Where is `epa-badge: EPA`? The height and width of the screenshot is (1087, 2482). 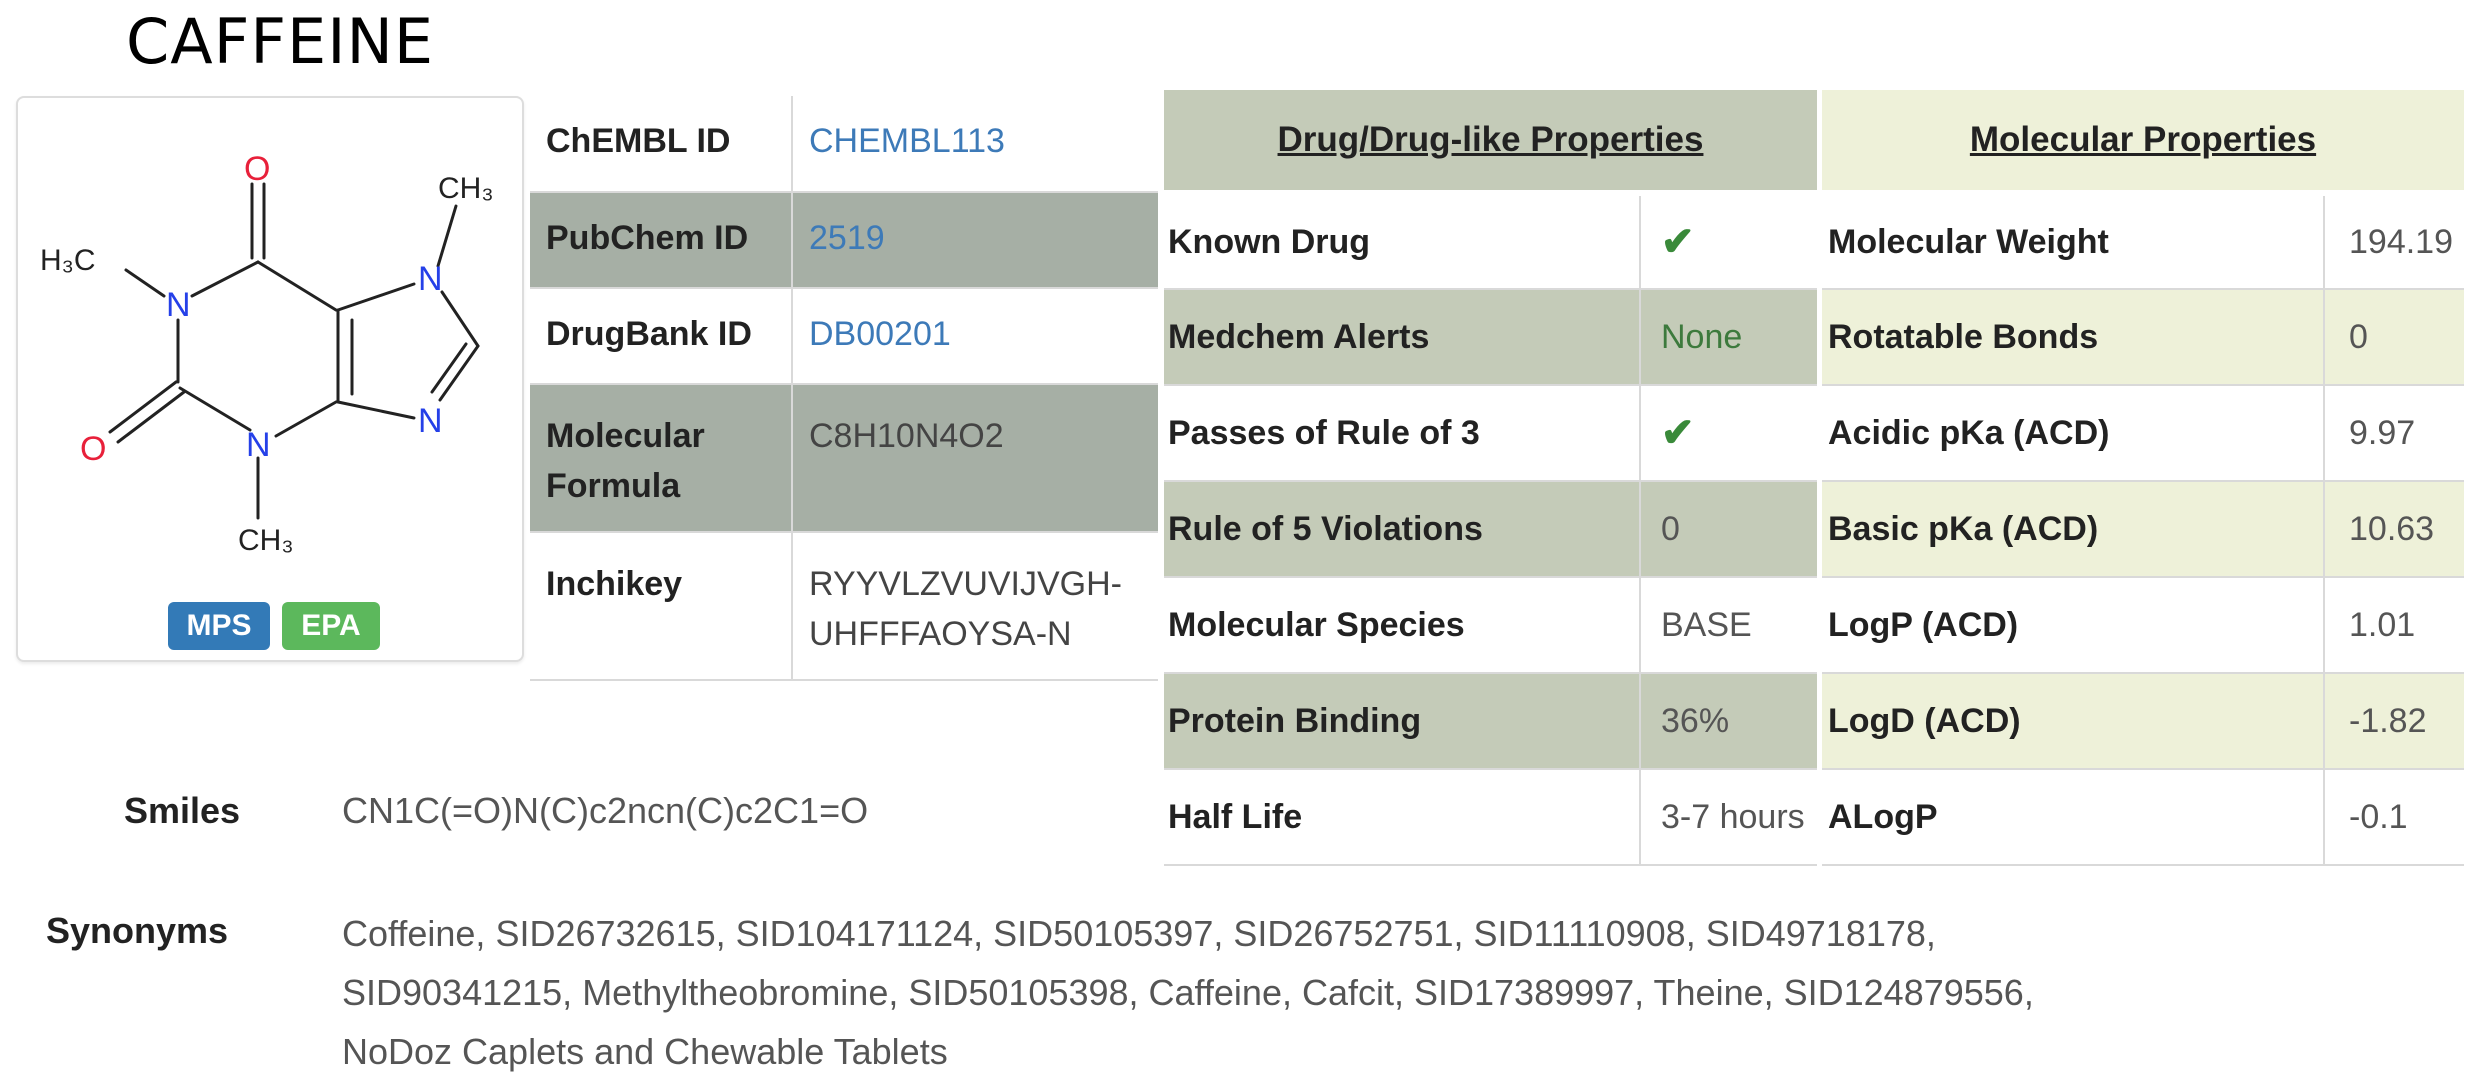 epa-badge: EPA is located at coordinates (331, 626).